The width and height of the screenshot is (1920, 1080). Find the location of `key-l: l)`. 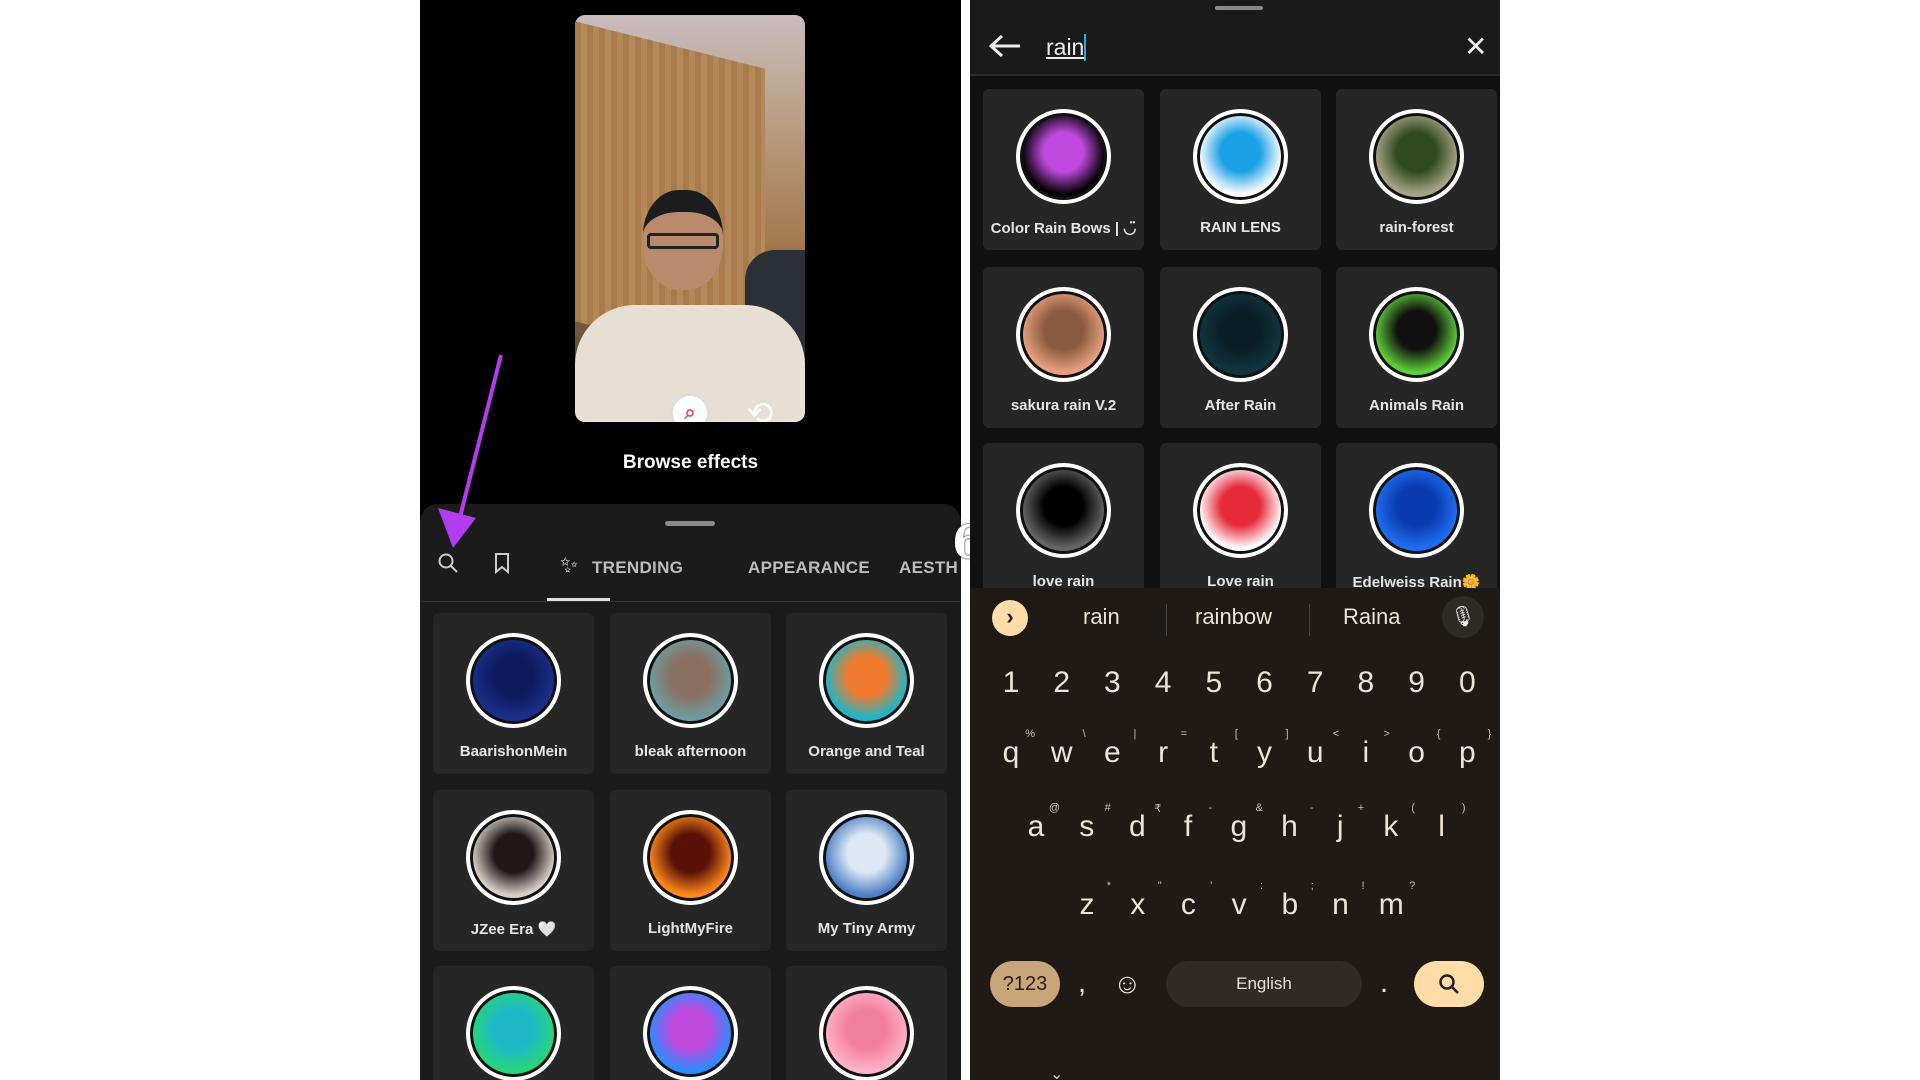

key-l: l) is located at coordinates (1443, 823).